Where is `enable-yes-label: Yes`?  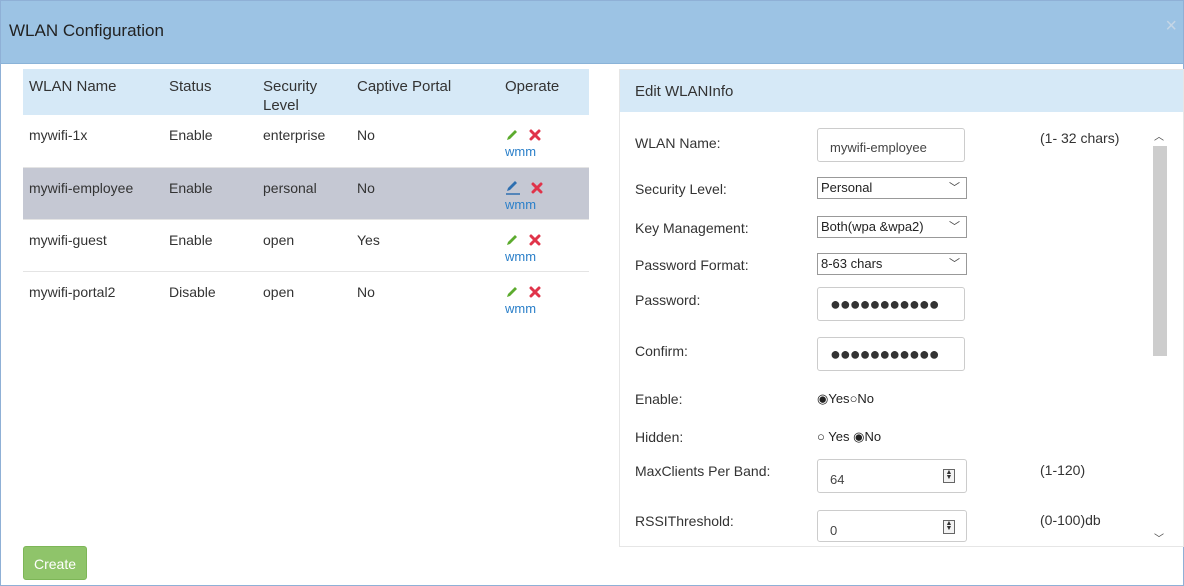
enable-yes-label: Yes is located at coordinates (839, 398).